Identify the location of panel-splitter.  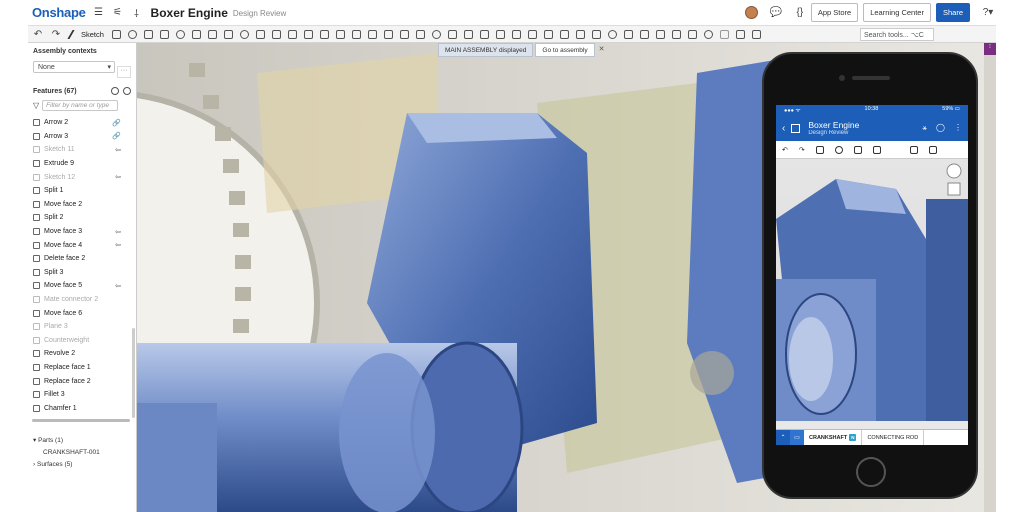
(81, 420).